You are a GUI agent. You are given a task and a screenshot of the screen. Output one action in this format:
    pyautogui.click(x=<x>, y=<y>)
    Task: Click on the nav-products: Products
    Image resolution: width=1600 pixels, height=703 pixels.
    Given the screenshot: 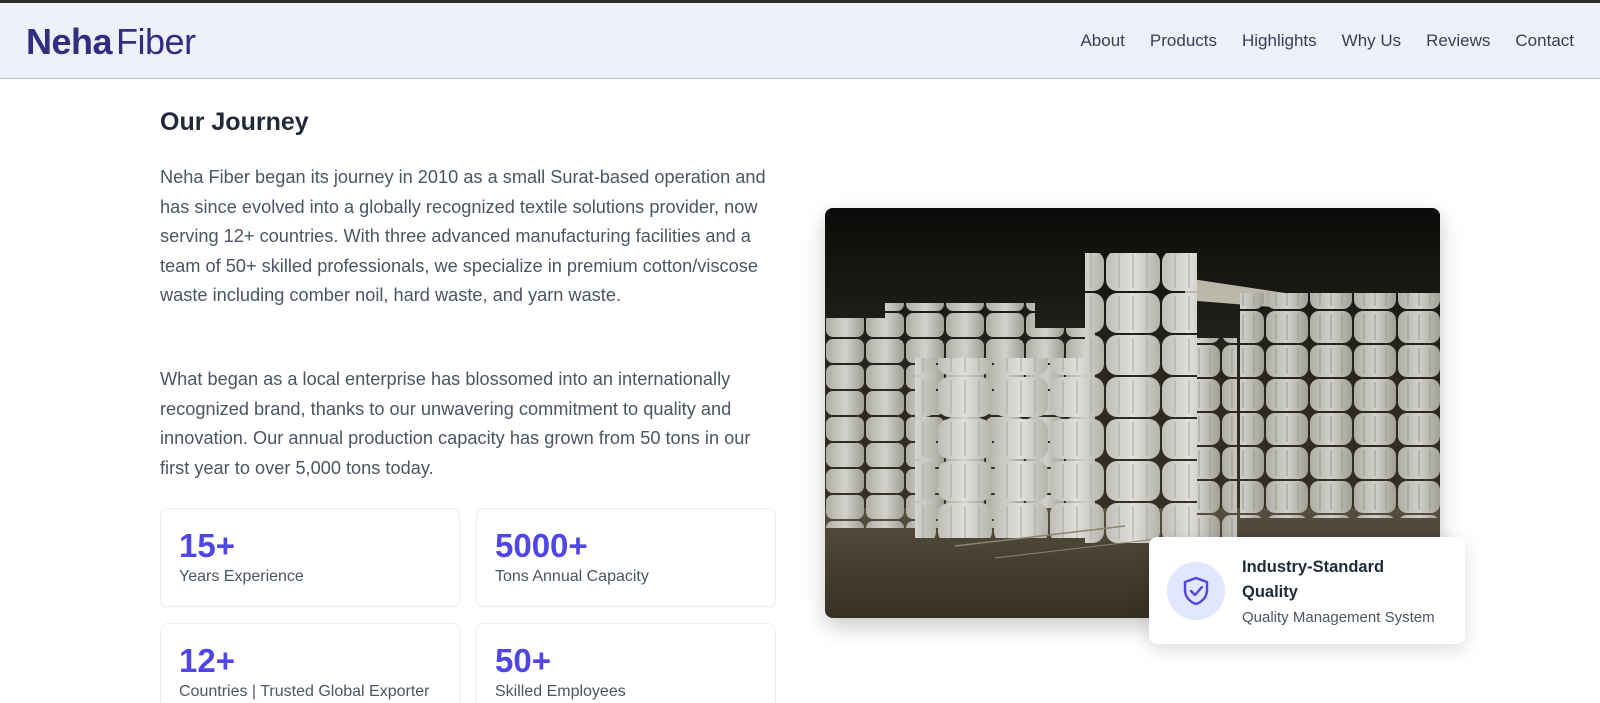 What is the action you would take?
    pyautogui.click(x=1183, y=41)
    